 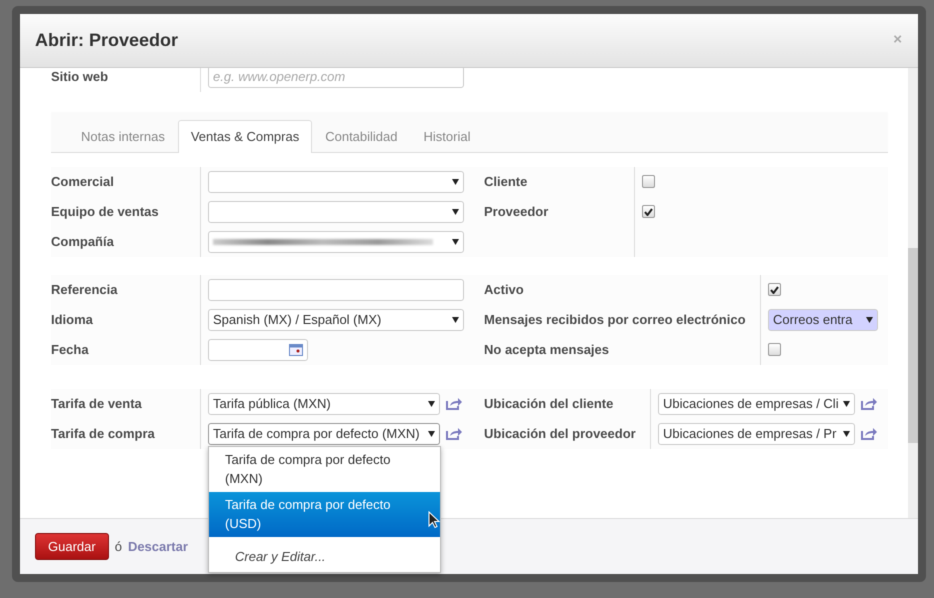 What do you see at coordinates (296, 350) in the screenshot?
I see `calendar-icon` at bounding box center [296, 350].